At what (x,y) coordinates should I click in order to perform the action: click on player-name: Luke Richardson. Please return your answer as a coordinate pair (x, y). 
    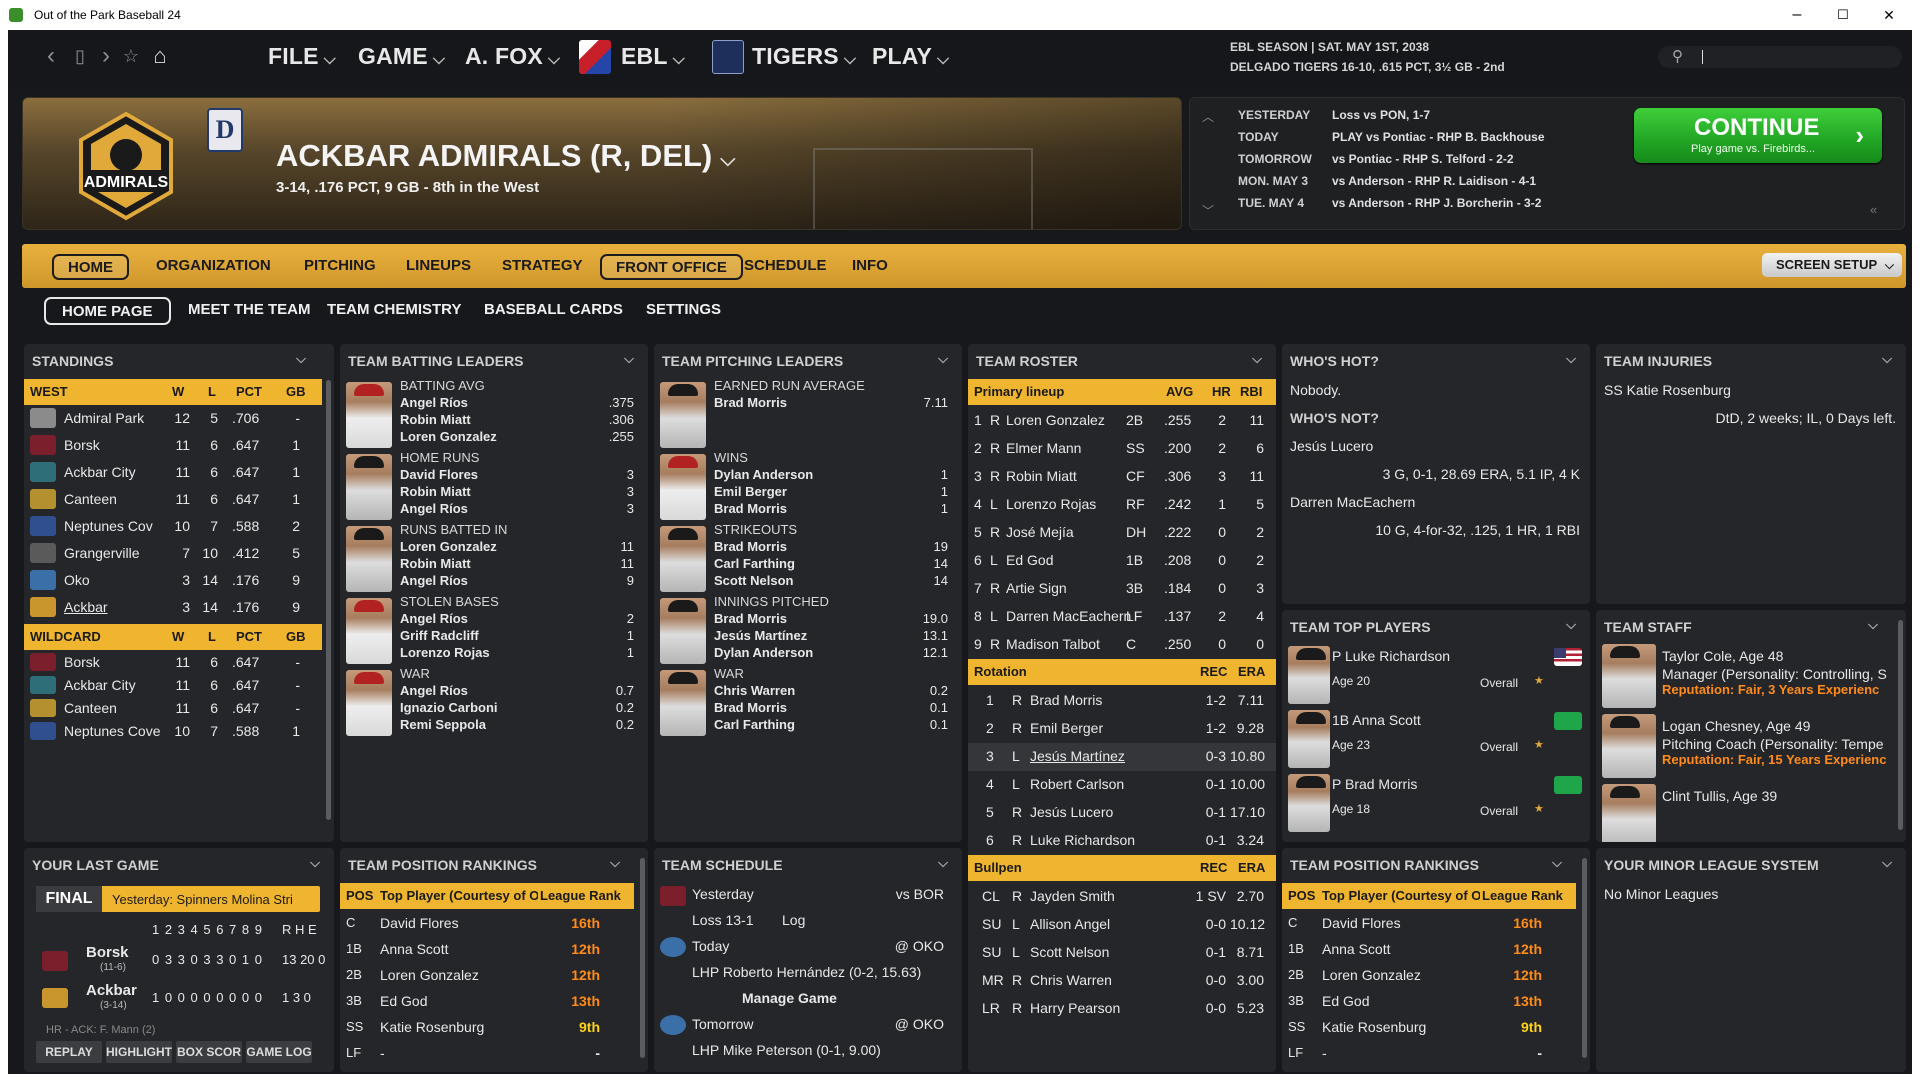
    Looking at the image, I should click on (1082, 840).